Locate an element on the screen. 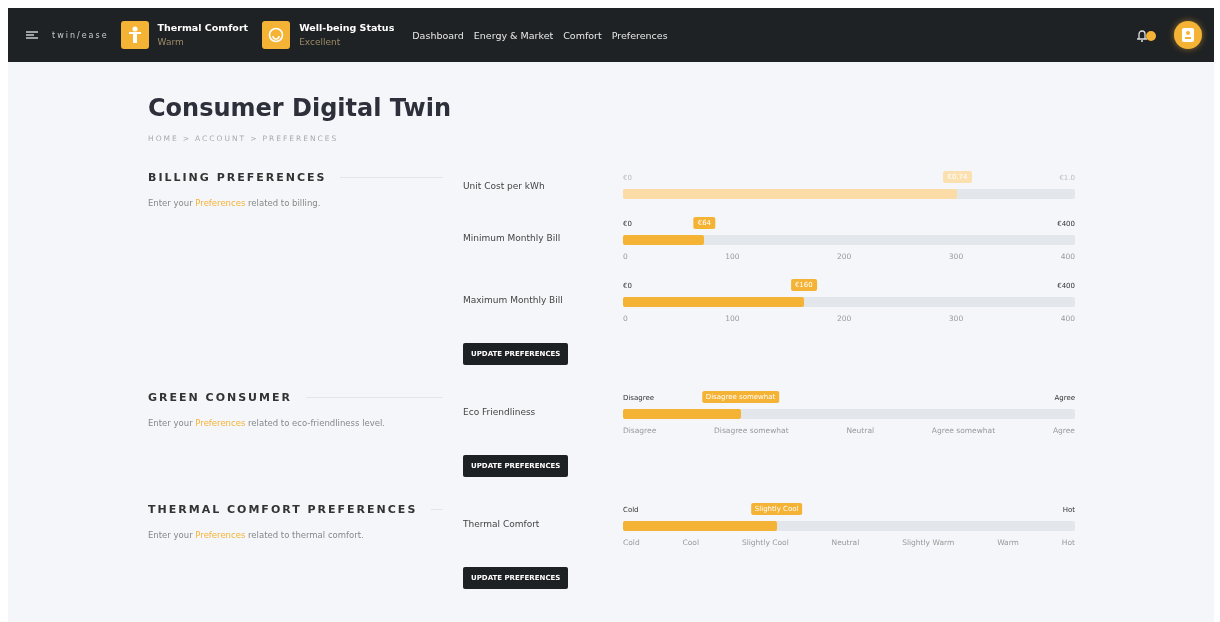 The width and height of the screenshot is (1220, 622). slider-label: Minimum Monthly Bill is located at coordinates (512, 238).